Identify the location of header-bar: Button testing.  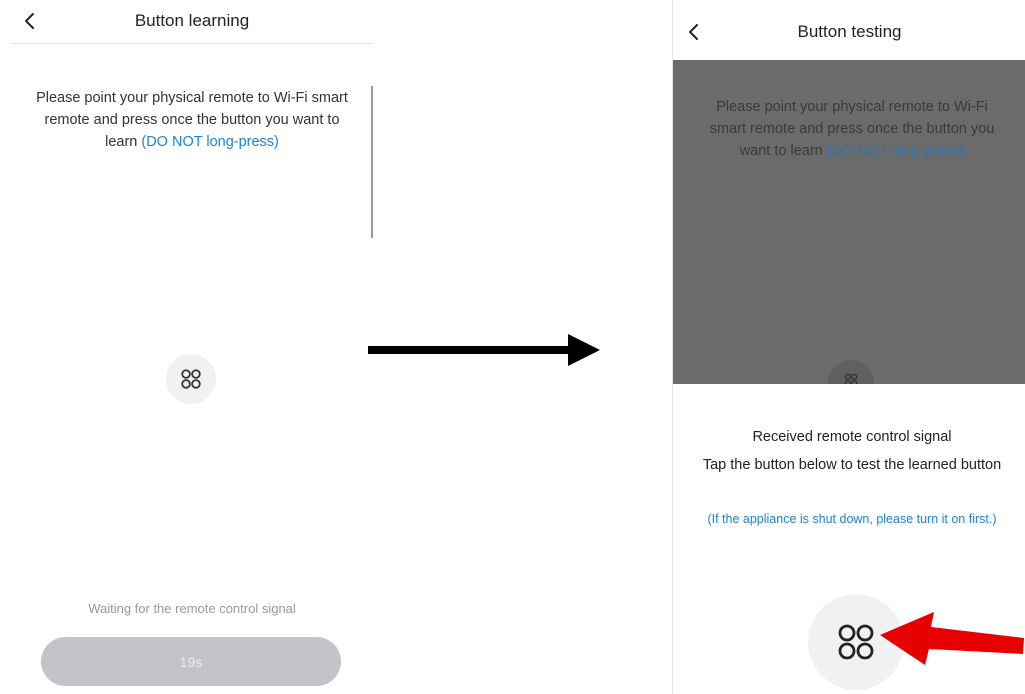
(849, 30).